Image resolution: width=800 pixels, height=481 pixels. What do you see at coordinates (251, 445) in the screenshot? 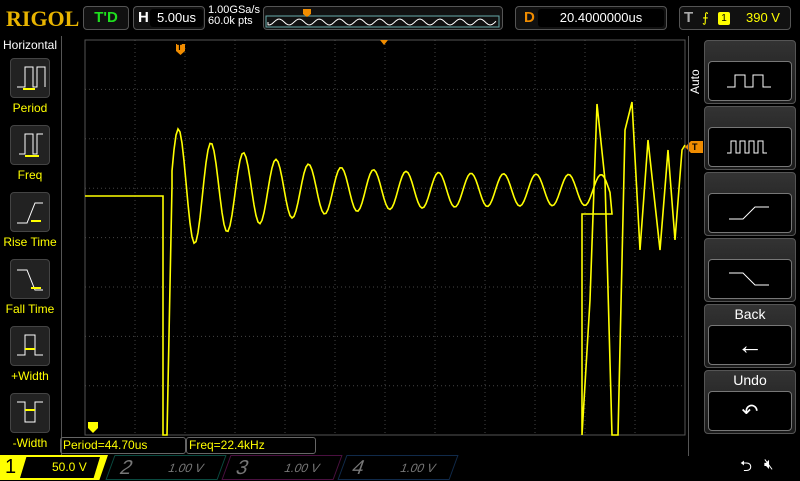
I see `measurement-freq: Freq=22.4kHz` at bounding box center [251, 445].